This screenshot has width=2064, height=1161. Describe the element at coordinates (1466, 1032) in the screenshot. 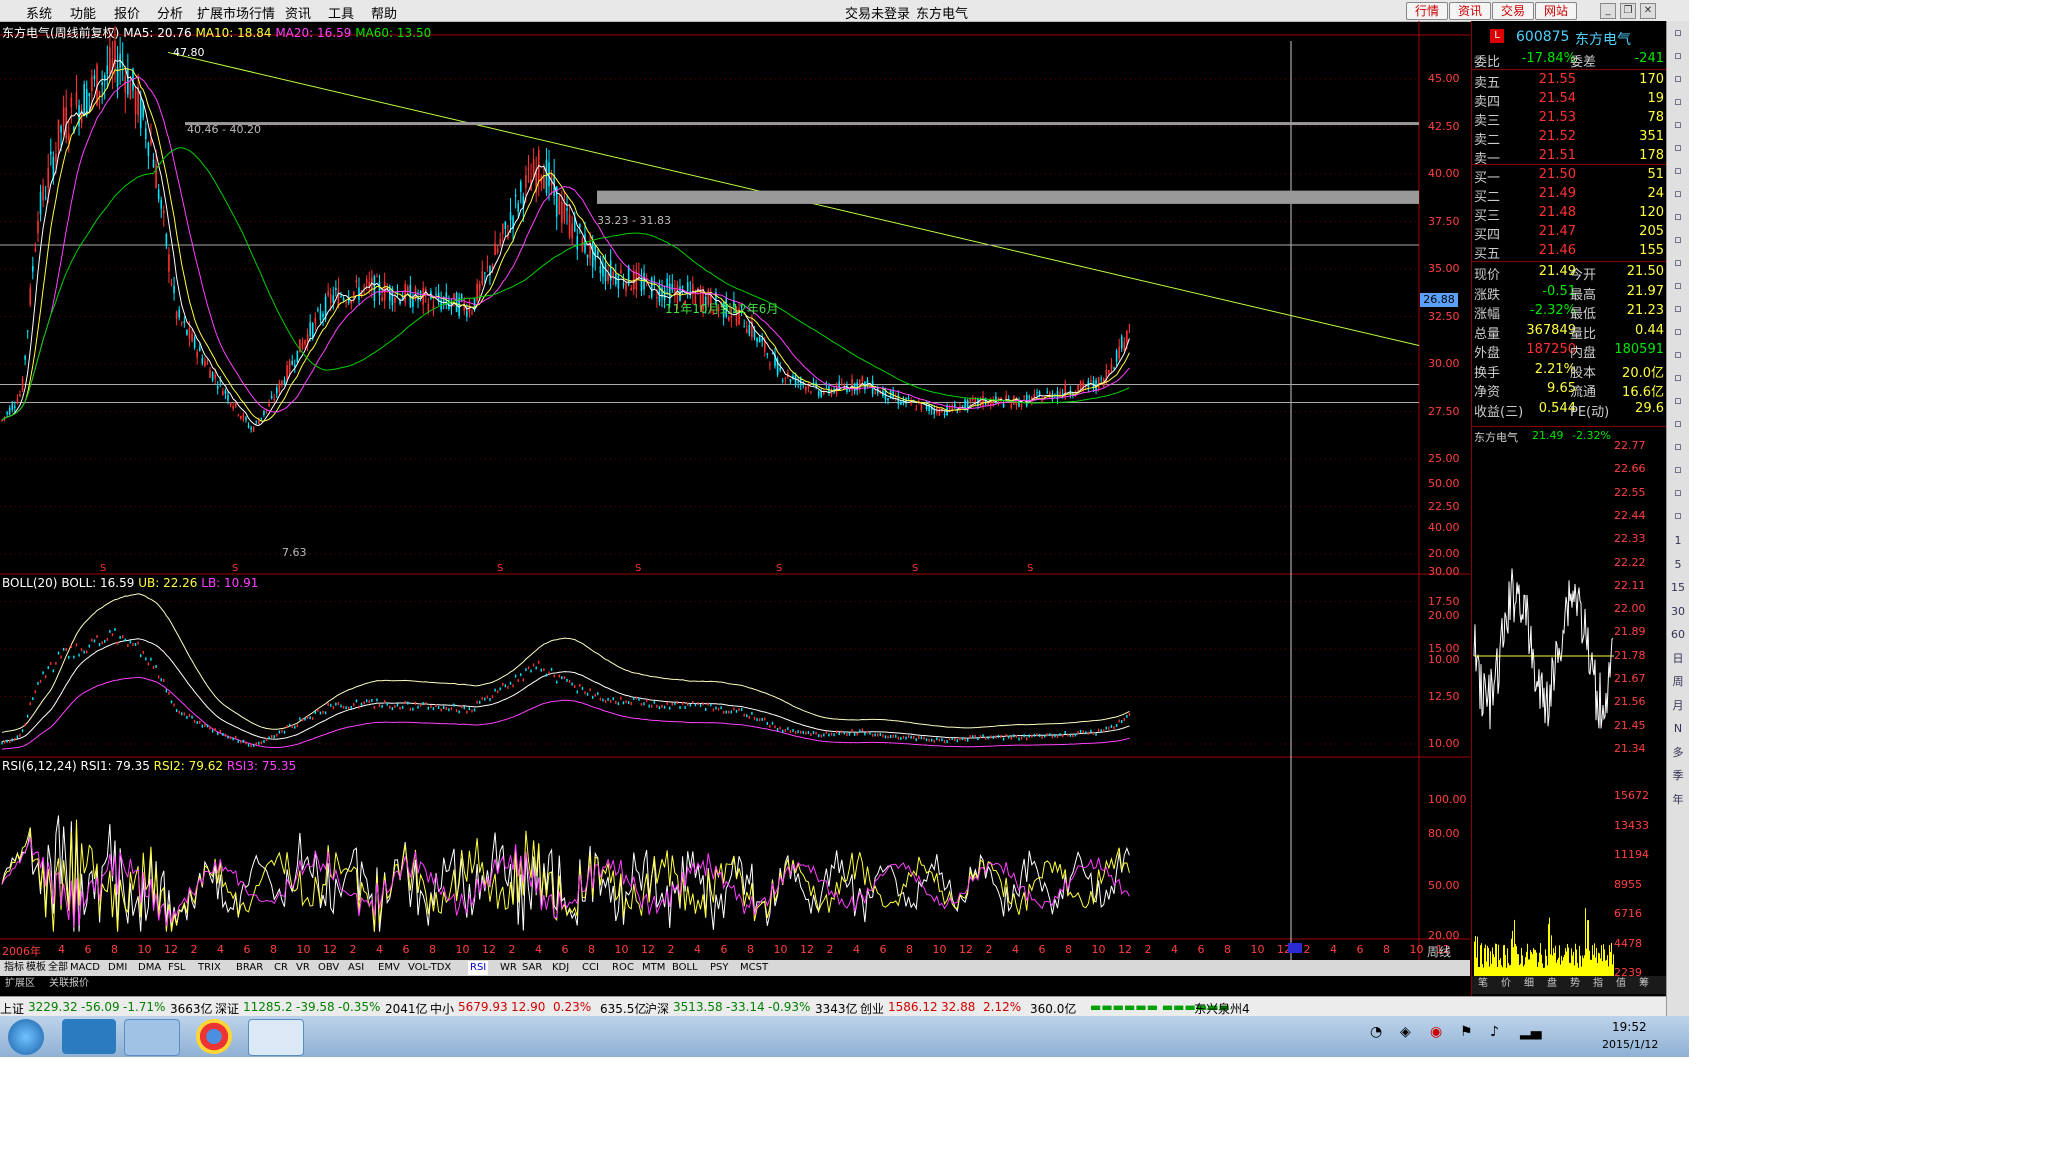

I see `tray-flag-icon: ⚑` at that location.